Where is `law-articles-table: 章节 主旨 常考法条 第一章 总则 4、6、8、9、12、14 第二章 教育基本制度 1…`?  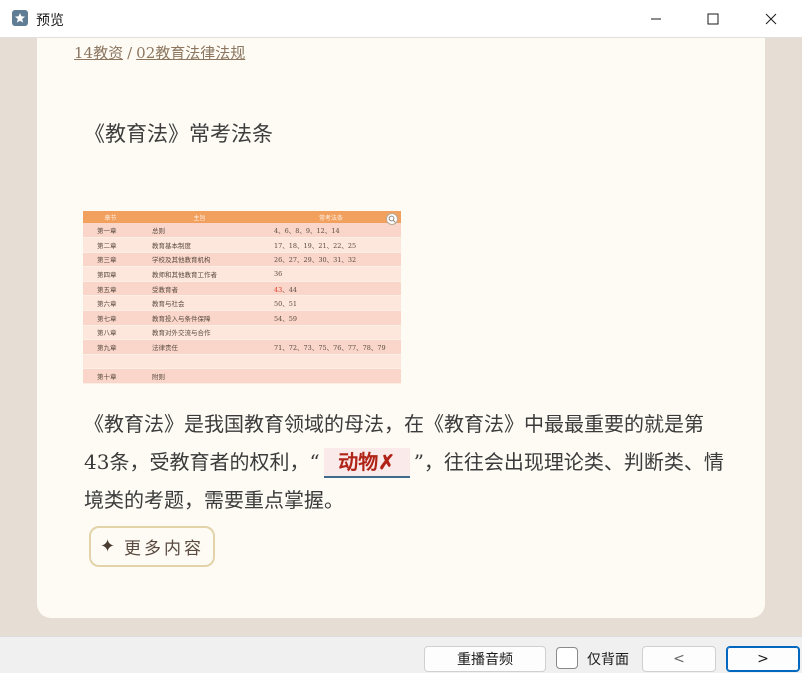 law-articles-table: 章节 主旨 常考法条 第一章 总则 4、6、8、9、12、14 第二章 教育基本制度 1… is located at coordinates (242, 298).